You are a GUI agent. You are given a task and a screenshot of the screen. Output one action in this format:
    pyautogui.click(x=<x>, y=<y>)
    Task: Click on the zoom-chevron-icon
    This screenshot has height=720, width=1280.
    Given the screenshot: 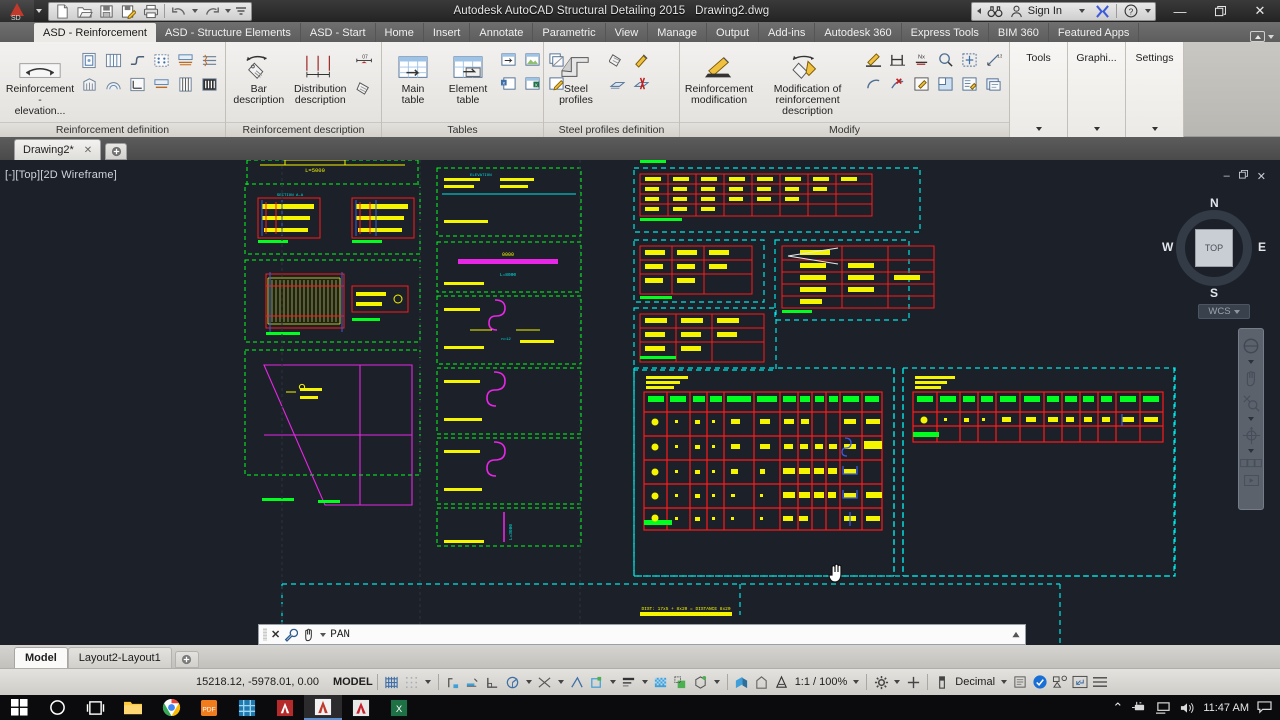 What is the action you would take?
    pyautogui.click(x=1251, y=419)
    